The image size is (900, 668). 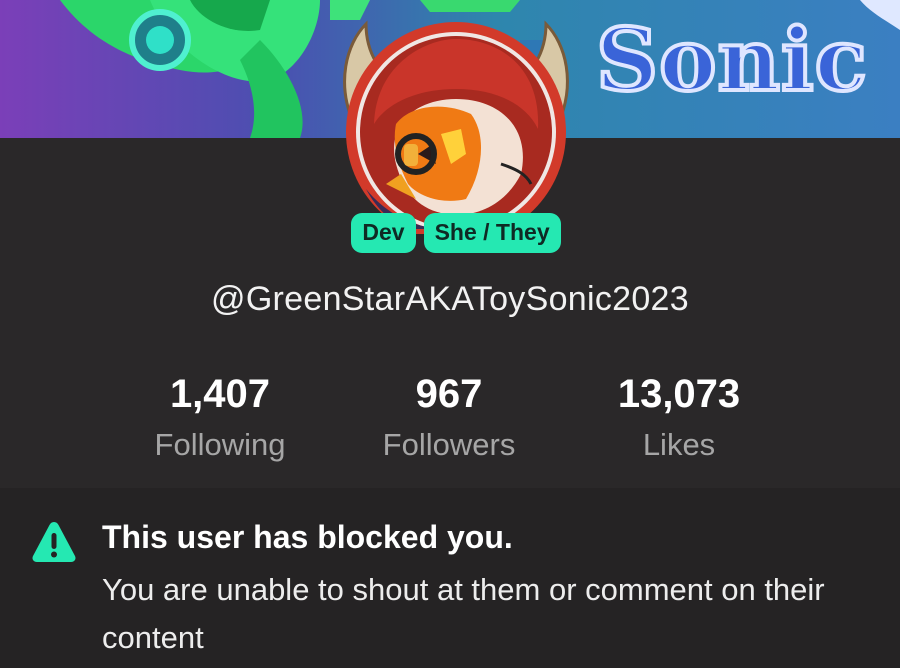 I want to click on banner-title-text: Sonic, so click(x=731, y=60).